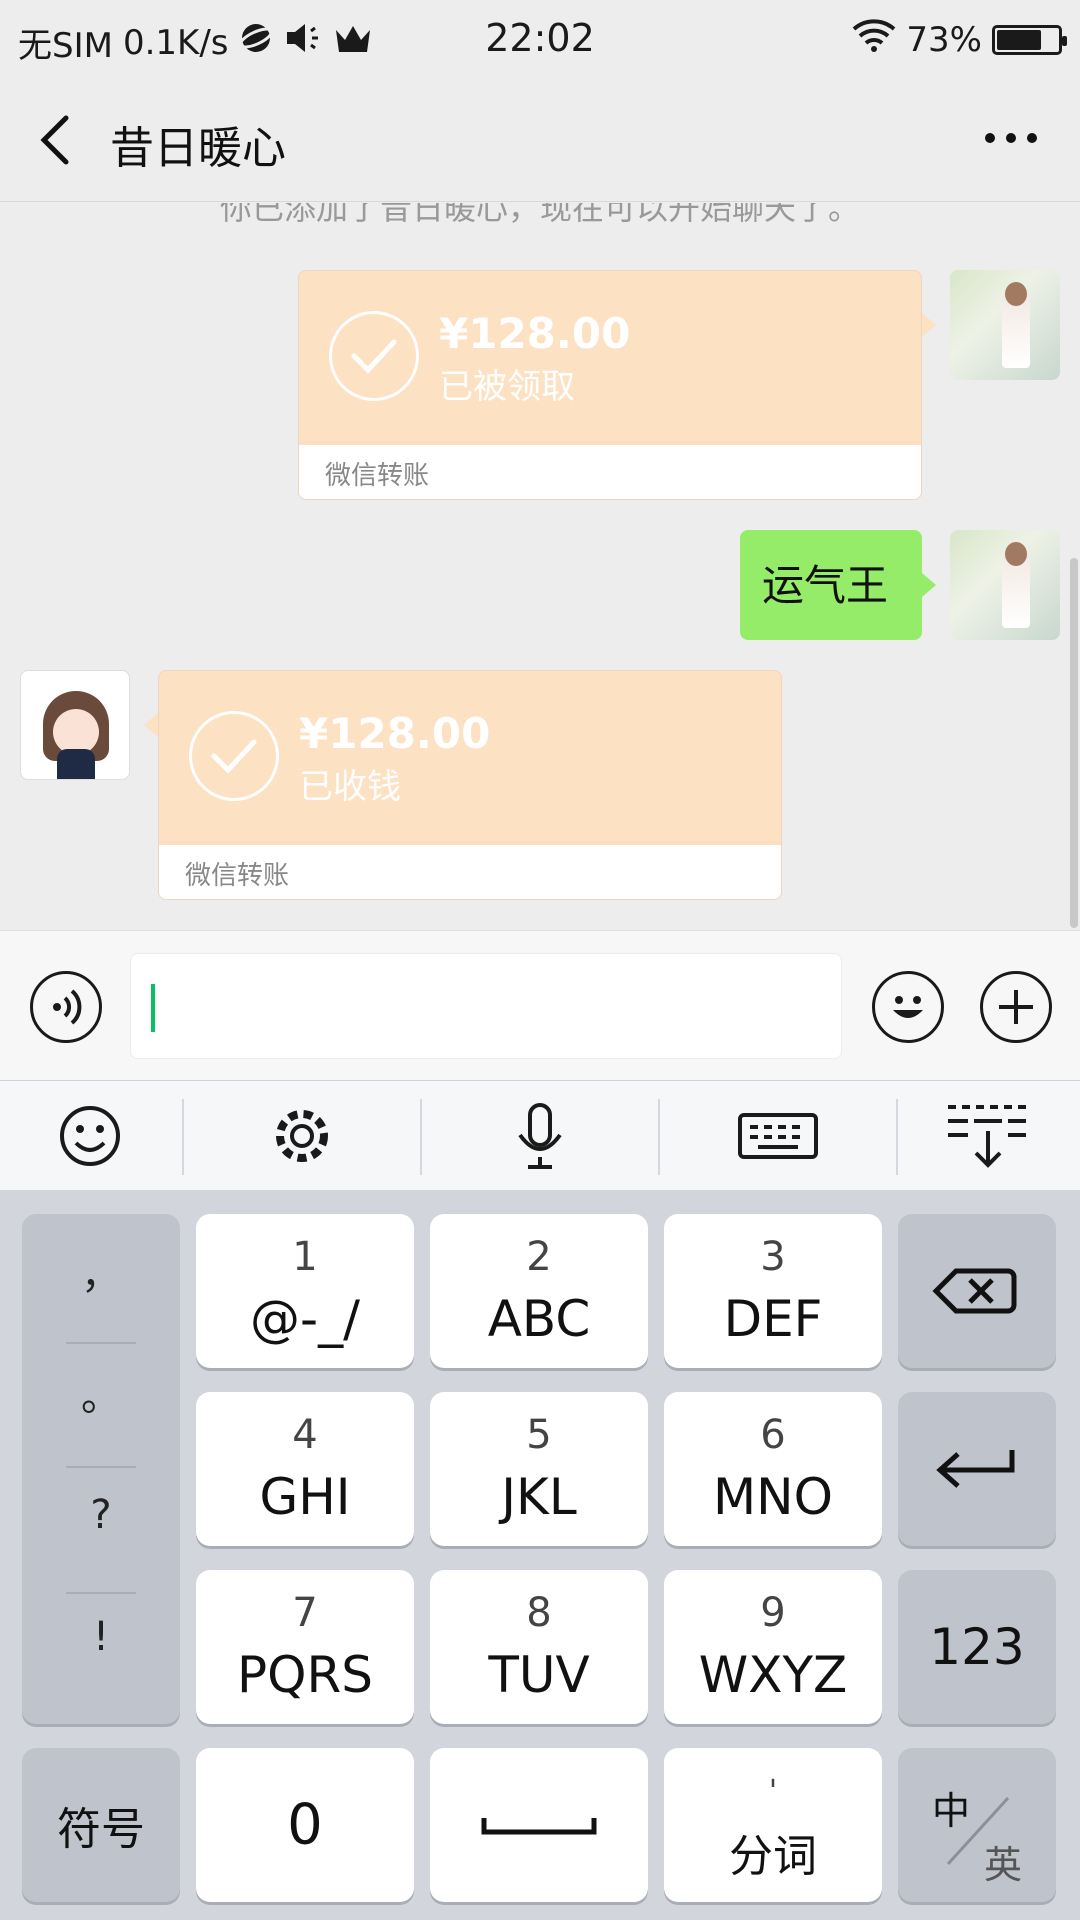 This screenshot has width=1080, height=1920. I want to click on gear-icon, so click(302, 1136).